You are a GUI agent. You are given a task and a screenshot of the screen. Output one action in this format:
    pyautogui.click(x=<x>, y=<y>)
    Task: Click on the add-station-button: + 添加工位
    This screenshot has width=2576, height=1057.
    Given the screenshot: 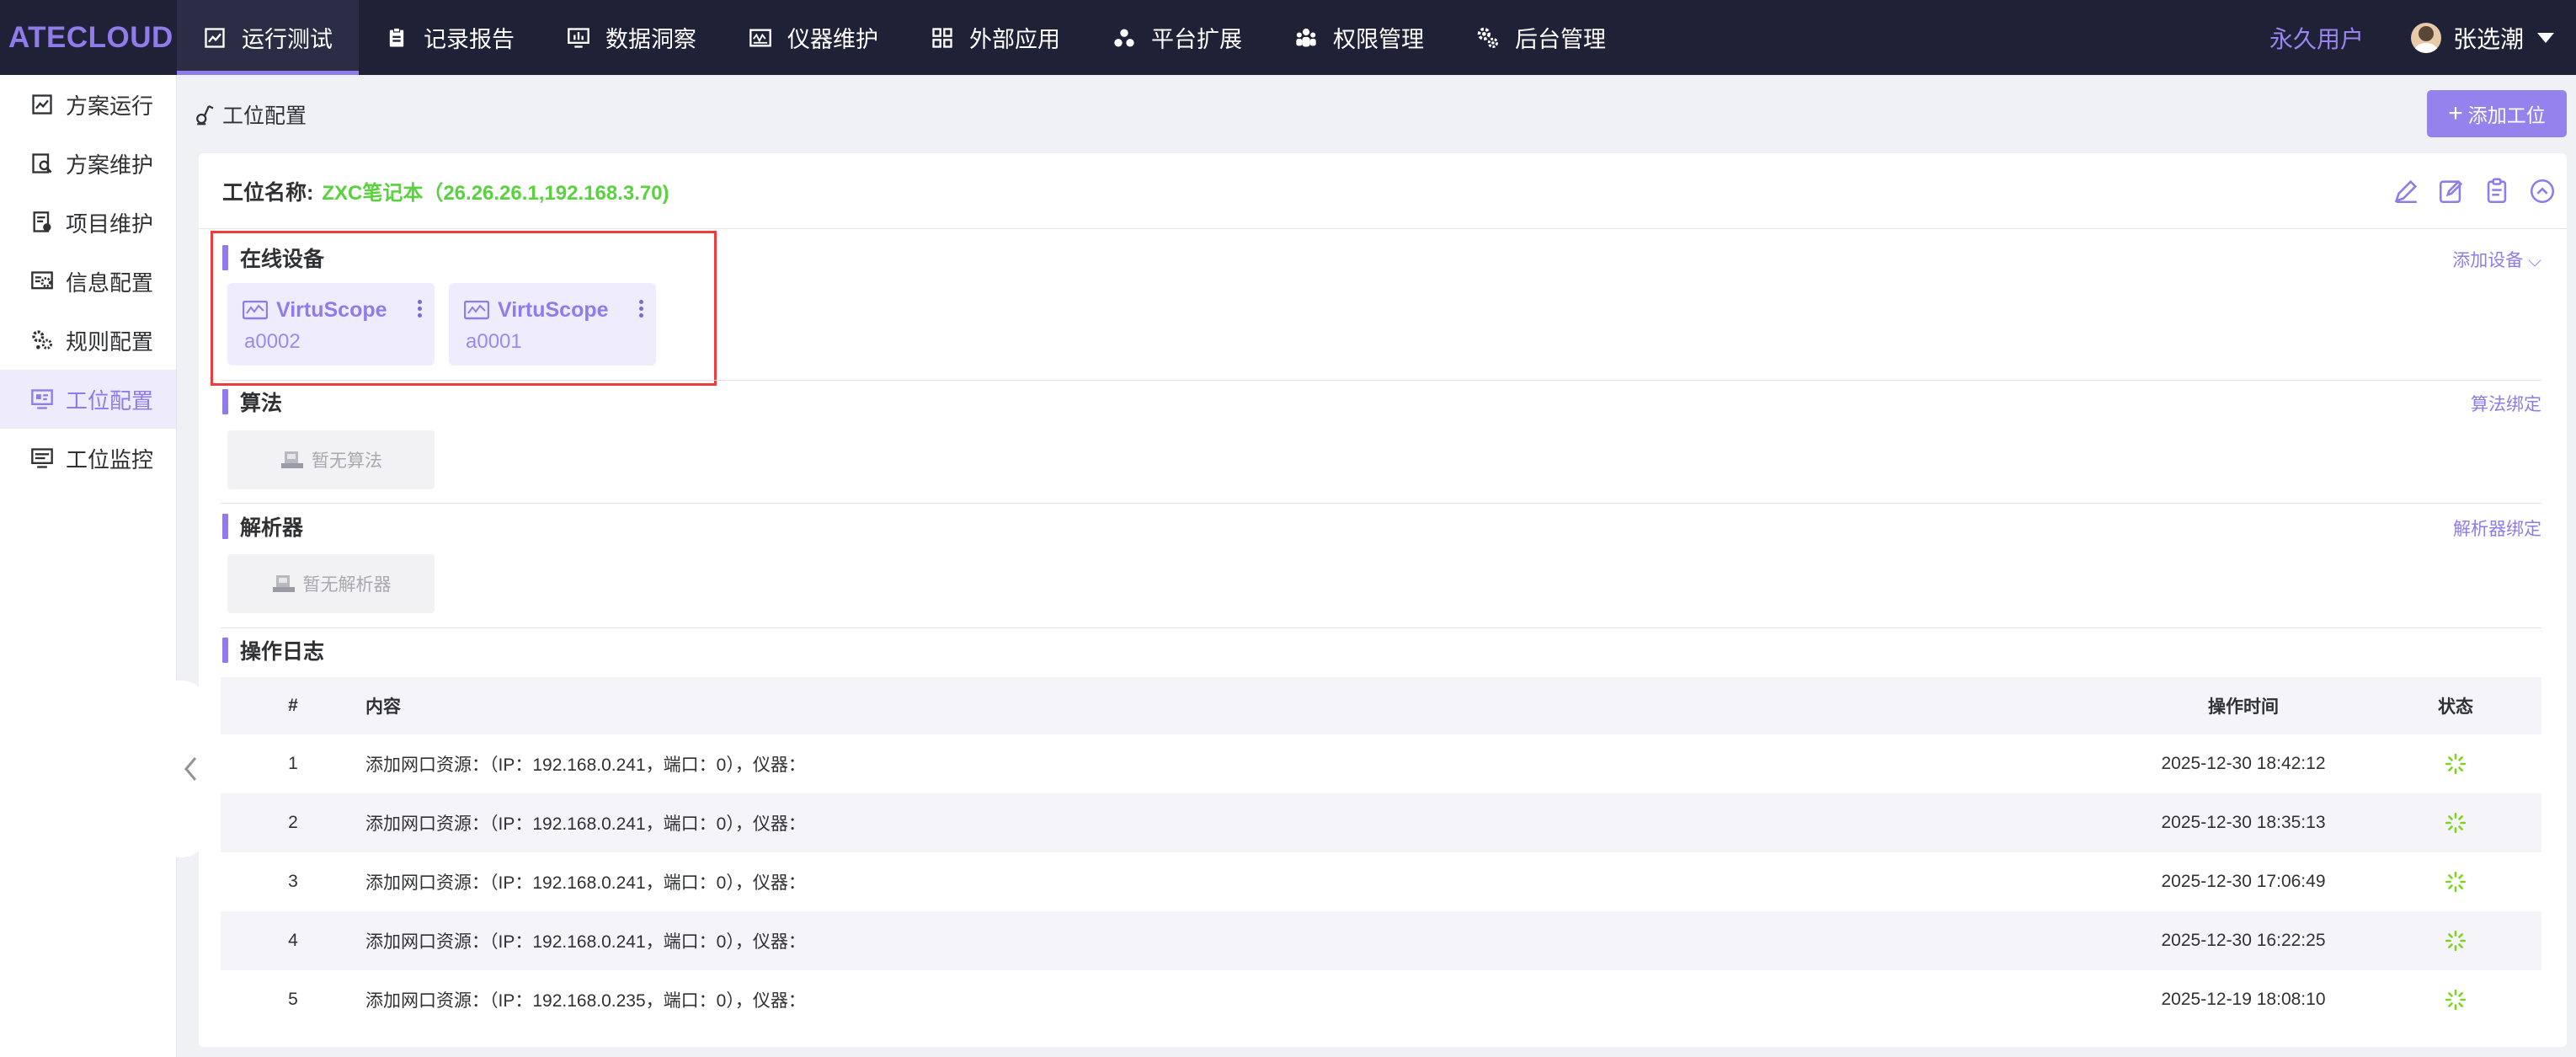 What is the action you would take?
    pyautogui.click(x=2497, y=113)
    